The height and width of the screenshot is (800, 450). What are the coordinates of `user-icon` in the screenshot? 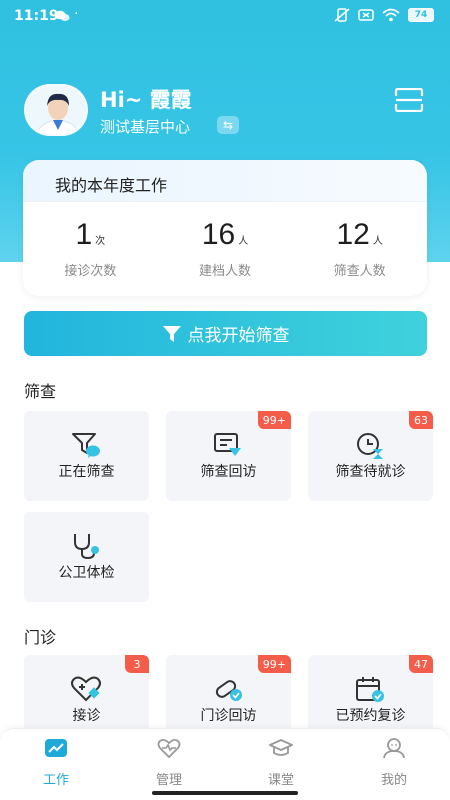 It's located at (394, 748).